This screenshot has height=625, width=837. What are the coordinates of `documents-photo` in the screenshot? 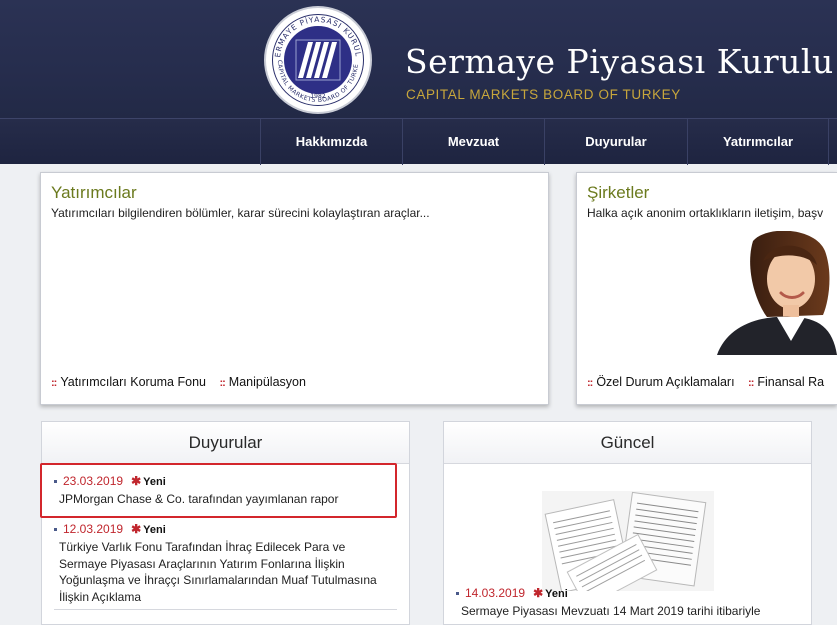 It's located at (628, 541).